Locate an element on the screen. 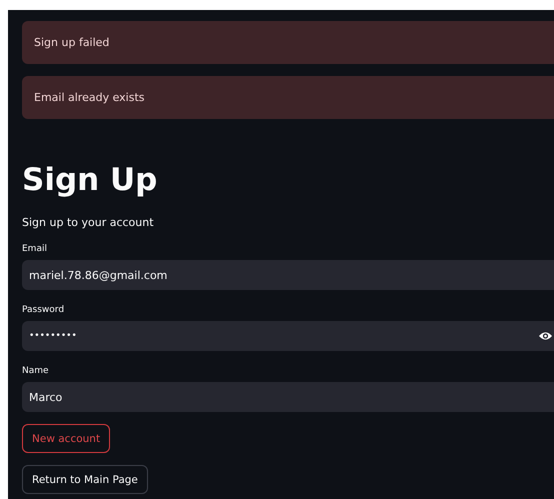 This screenshot has width=554, height=499. input-field: Marco is located at coordinates (288, 397).